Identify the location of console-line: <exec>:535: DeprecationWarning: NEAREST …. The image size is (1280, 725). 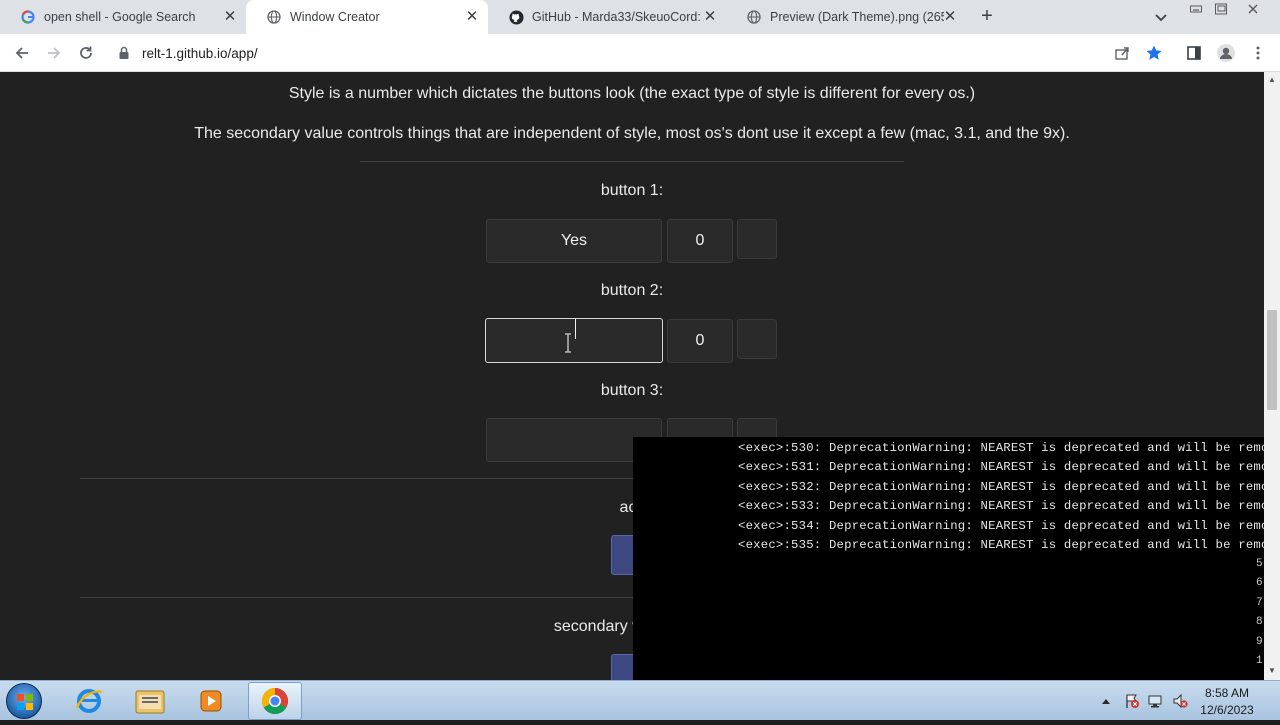
(1001, 545).